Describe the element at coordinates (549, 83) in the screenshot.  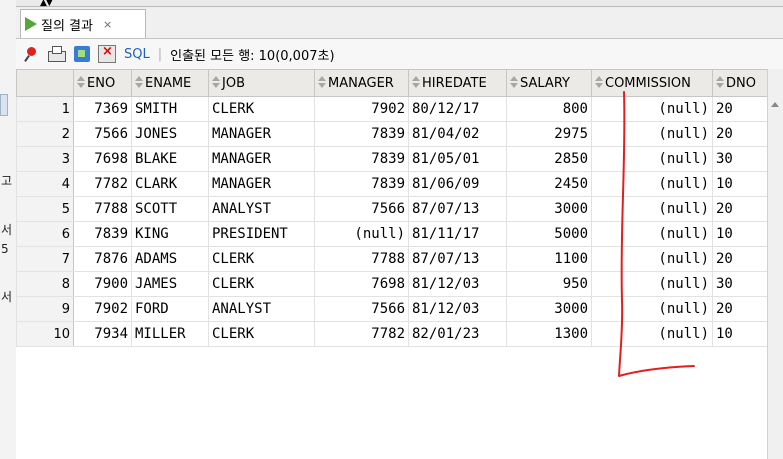
I see `column-header-salary: SALARY` at that location.